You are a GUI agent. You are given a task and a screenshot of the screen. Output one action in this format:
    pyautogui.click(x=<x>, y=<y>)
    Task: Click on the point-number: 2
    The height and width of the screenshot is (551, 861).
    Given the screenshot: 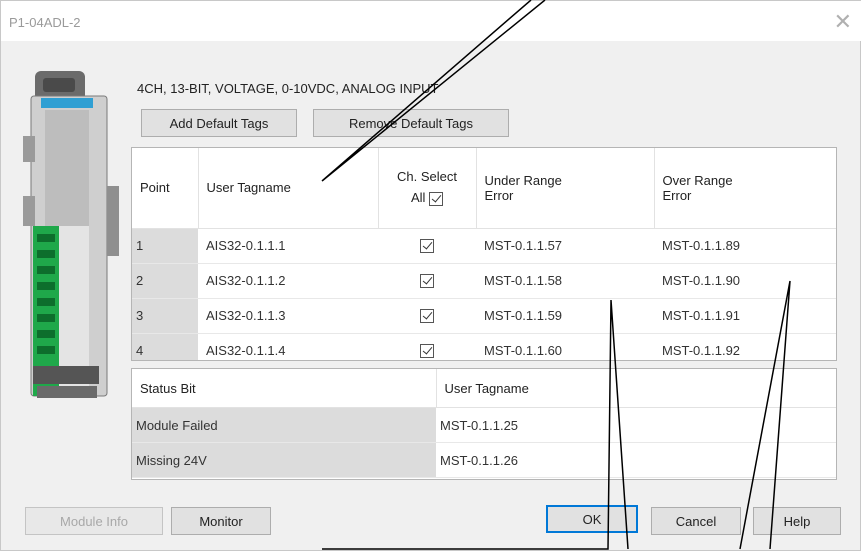 What is the action you would take?
    pyautogui.click(x=165, y=281)
    